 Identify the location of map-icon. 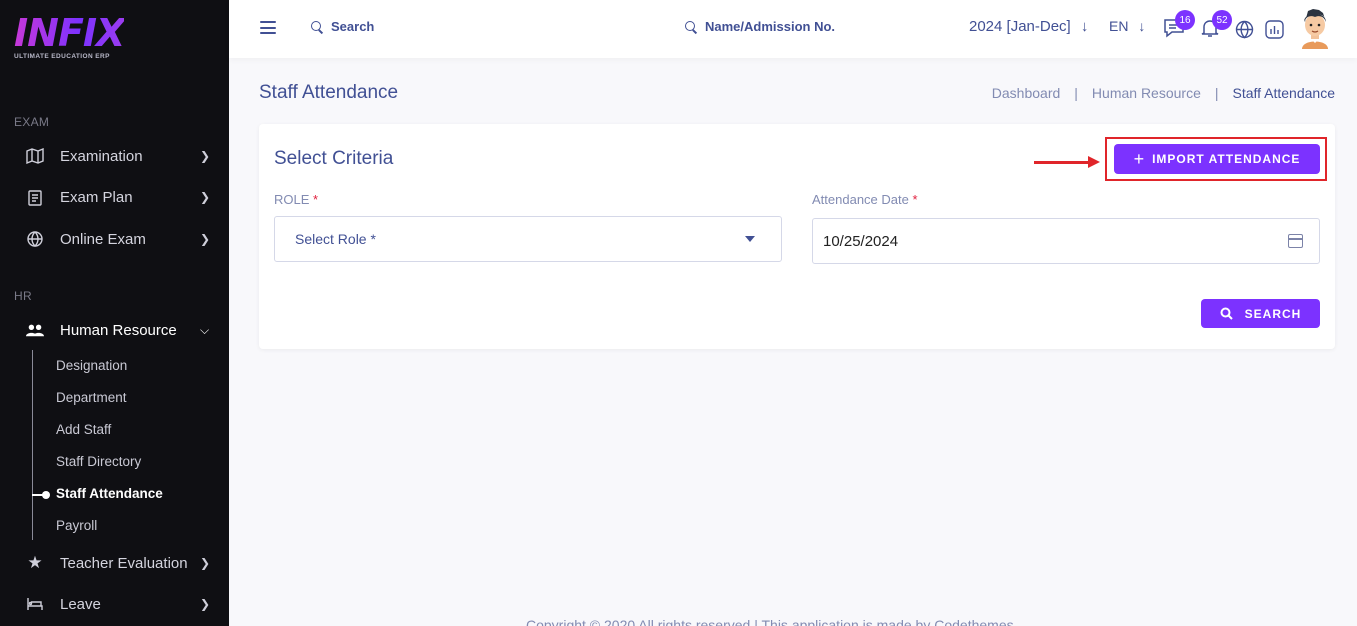
(35, 156).